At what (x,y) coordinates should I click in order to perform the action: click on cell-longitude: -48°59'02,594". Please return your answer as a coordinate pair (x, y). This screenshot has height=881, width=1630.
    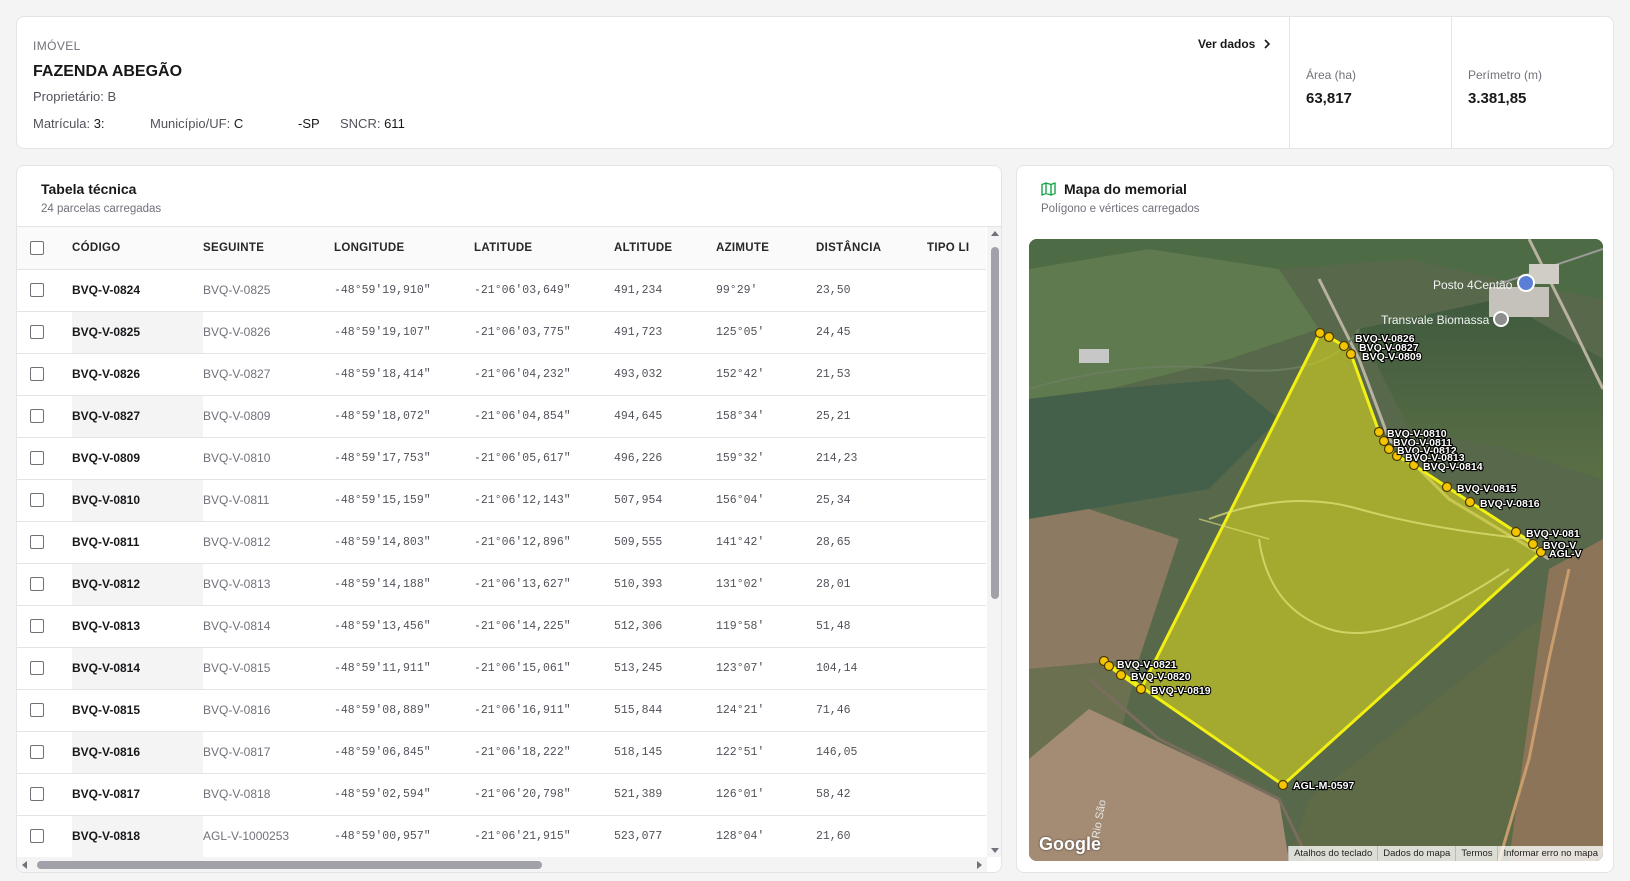
    Looking at the image, I should click on (404, 794).